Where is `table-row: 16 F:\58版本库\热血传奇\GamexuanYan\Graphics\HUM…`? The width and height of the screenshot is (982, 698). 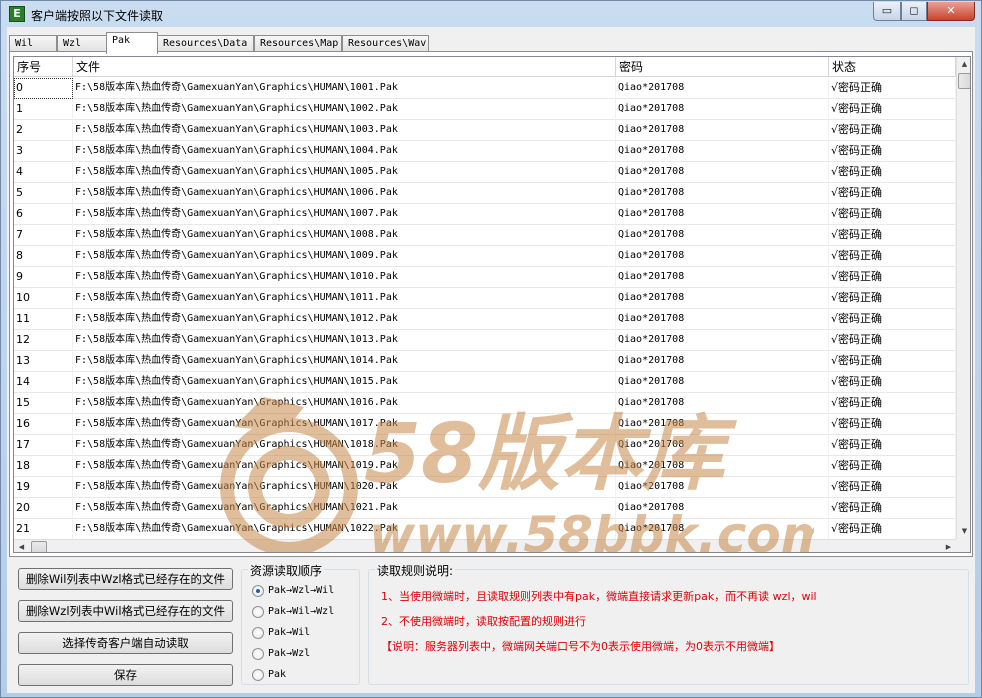 table-row: 16 F:\58版本库\热血传奇\GamexuanYan\Graphics\HUM… is located at coordinates (485, 424).